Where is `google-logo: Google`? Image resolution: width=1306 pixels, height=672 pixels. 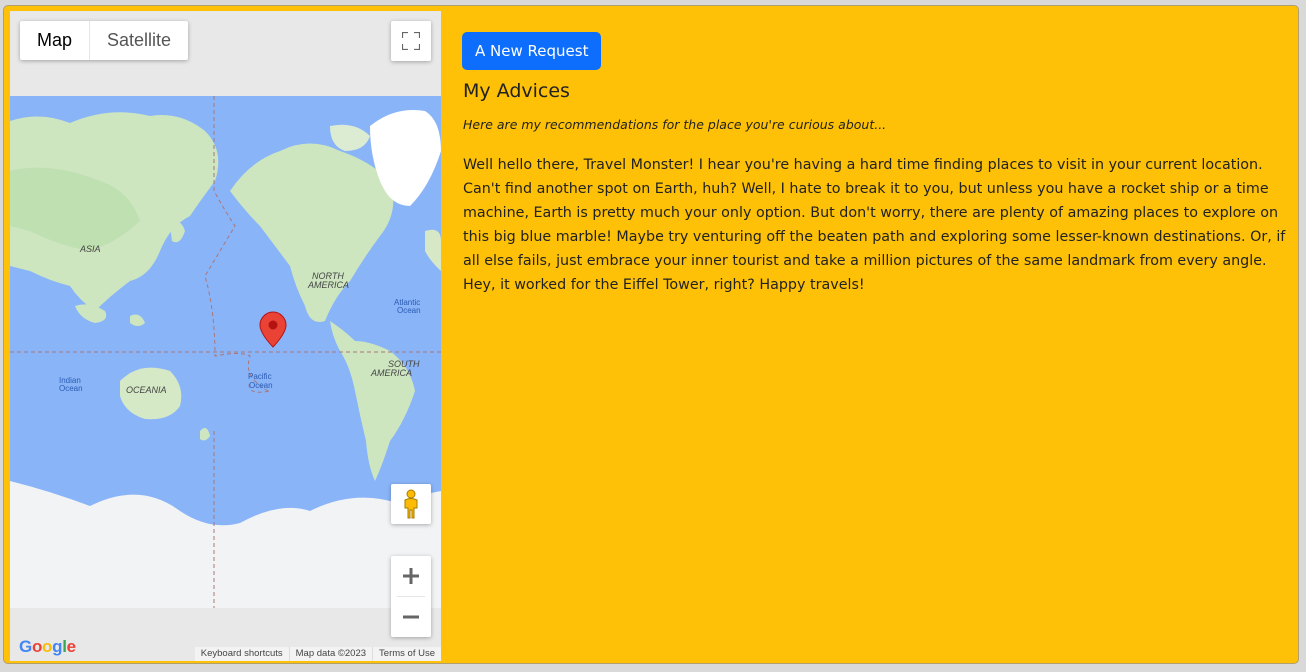
google-logo: Google is located at coordinates (47, 647).